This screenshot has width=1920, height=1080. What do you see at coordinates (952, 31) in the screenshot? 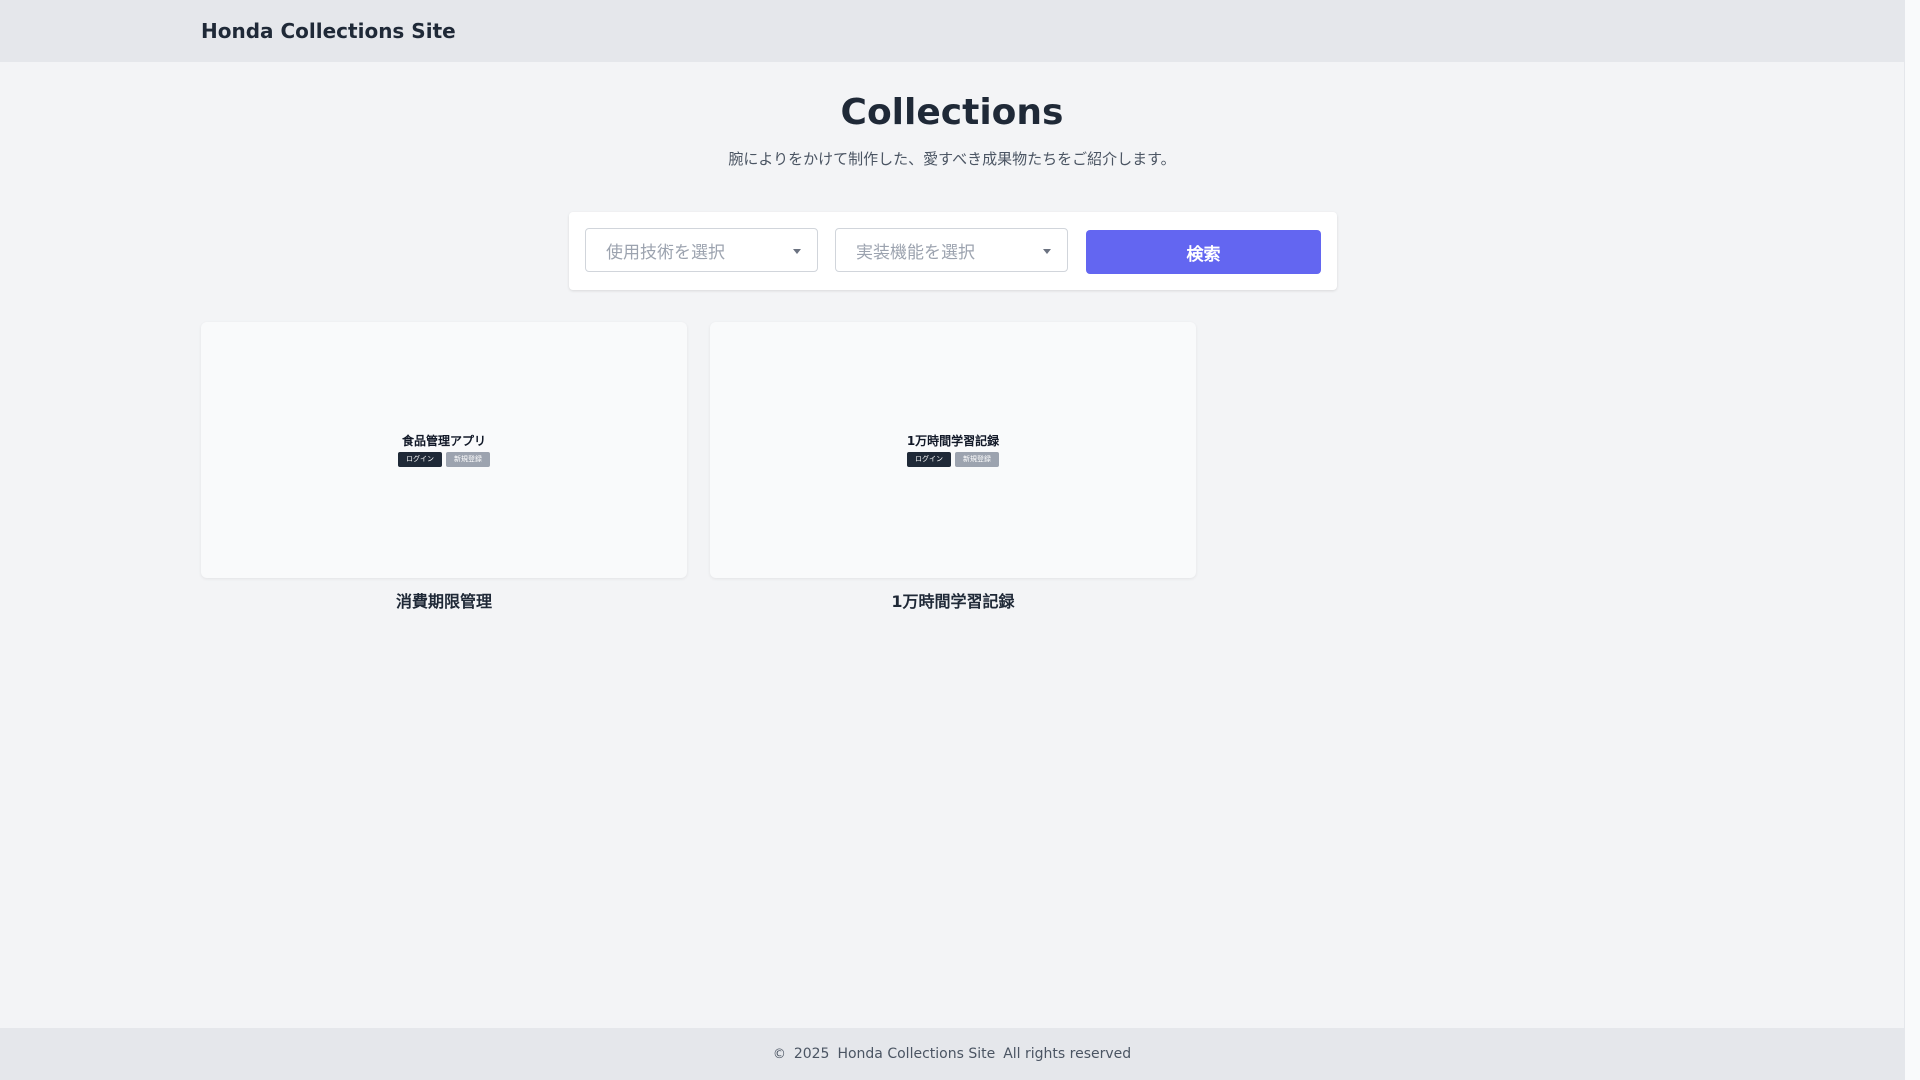
I see `site-header: Honda Collections Site` at bounding box center [952, 31].